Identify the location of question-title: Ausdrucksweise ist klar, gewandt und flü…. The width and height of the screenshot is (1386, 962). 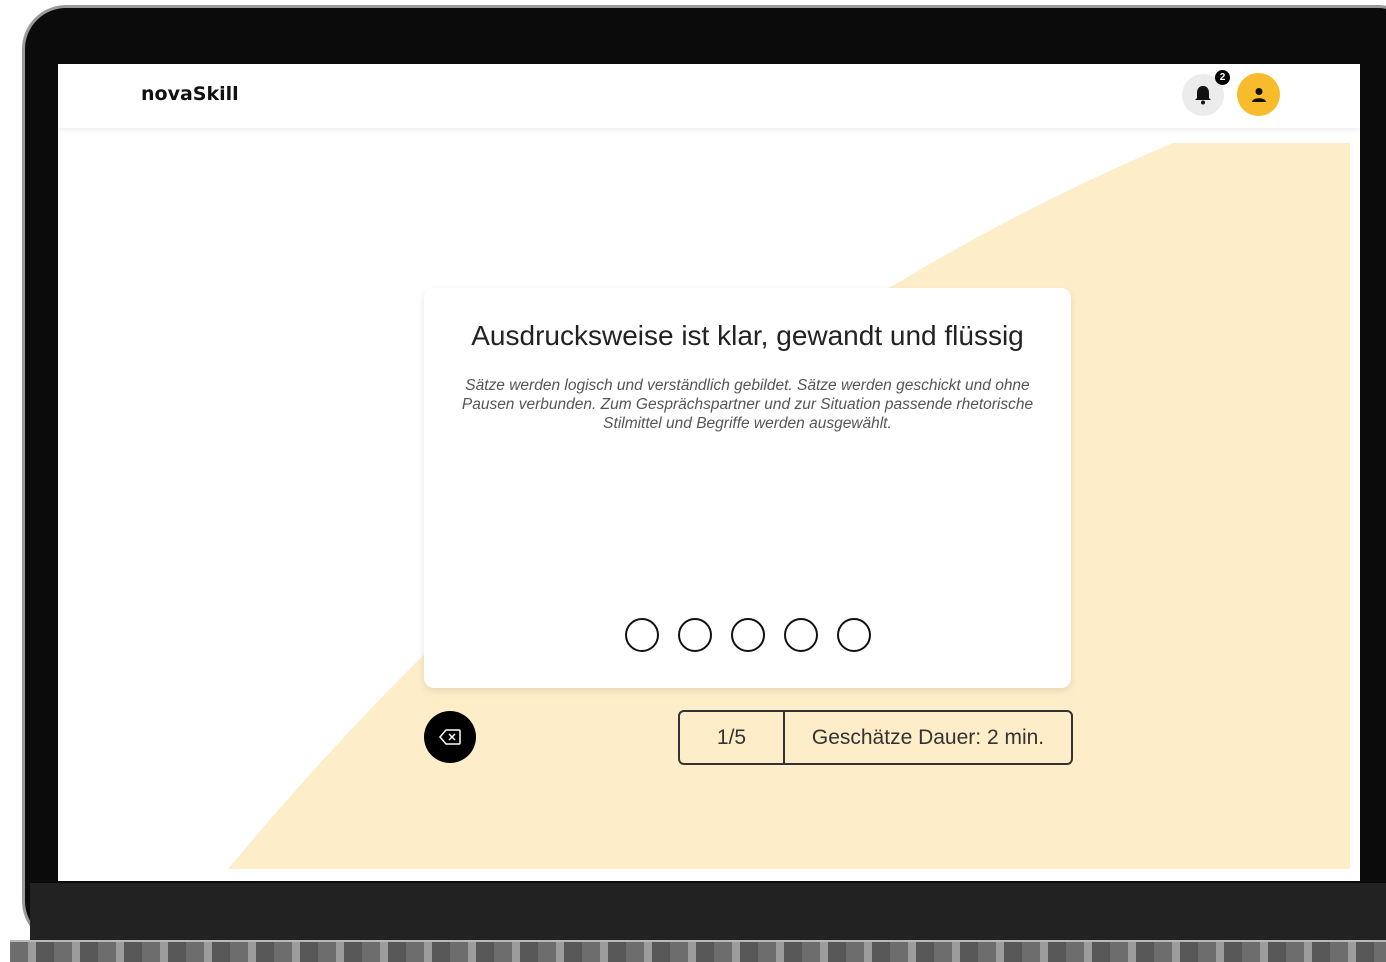
(747, 335).